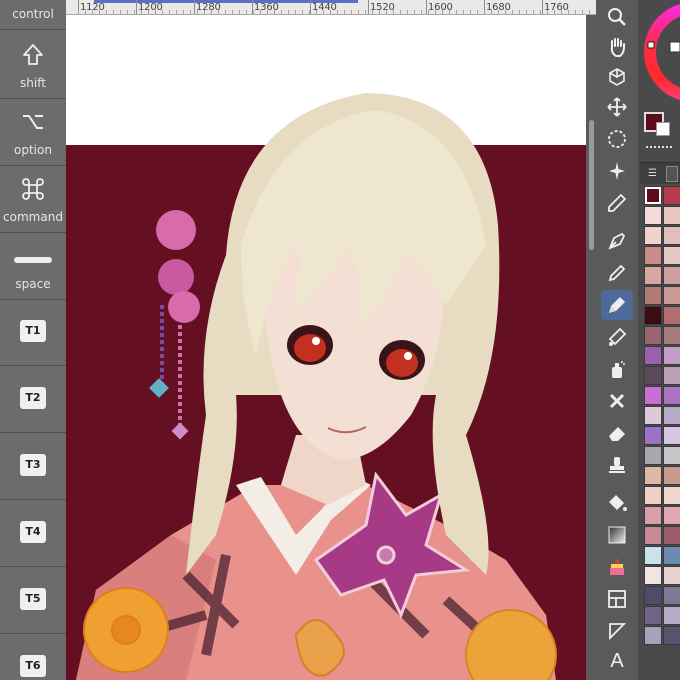 The height and width of the screenshot is (680, 680). What do you see at coordinates (617, 305) in the screenshot?
I see `brush-icon` at bounding box center [617, 305].